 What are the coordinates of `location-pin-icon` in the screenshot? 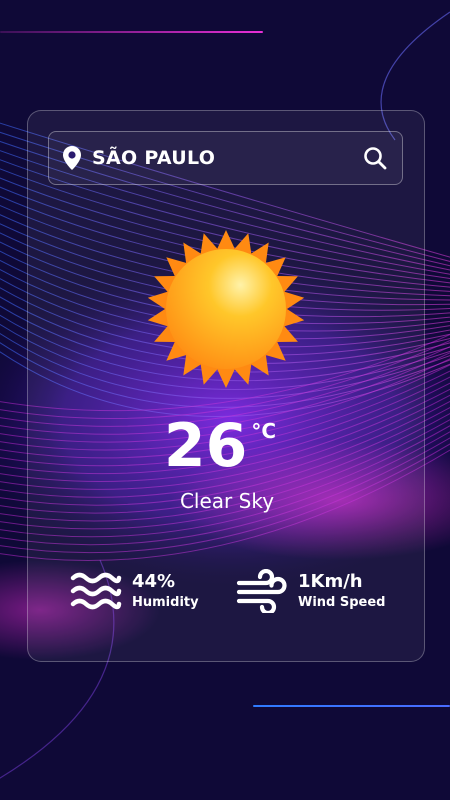 It's located at (72, 158).